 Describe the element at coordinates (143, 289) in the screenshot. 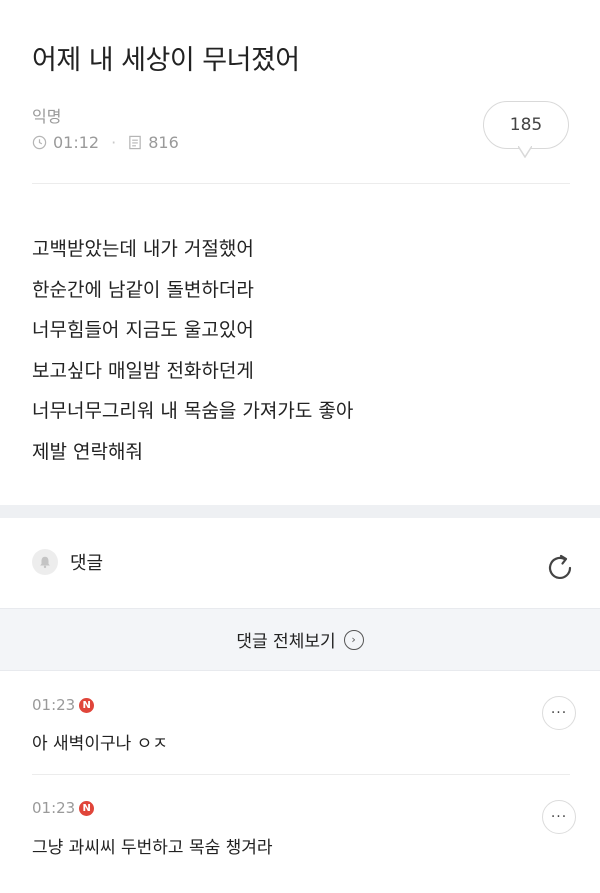

I see `body-line: 한순간에 남같이 돌변하더라` at that location.